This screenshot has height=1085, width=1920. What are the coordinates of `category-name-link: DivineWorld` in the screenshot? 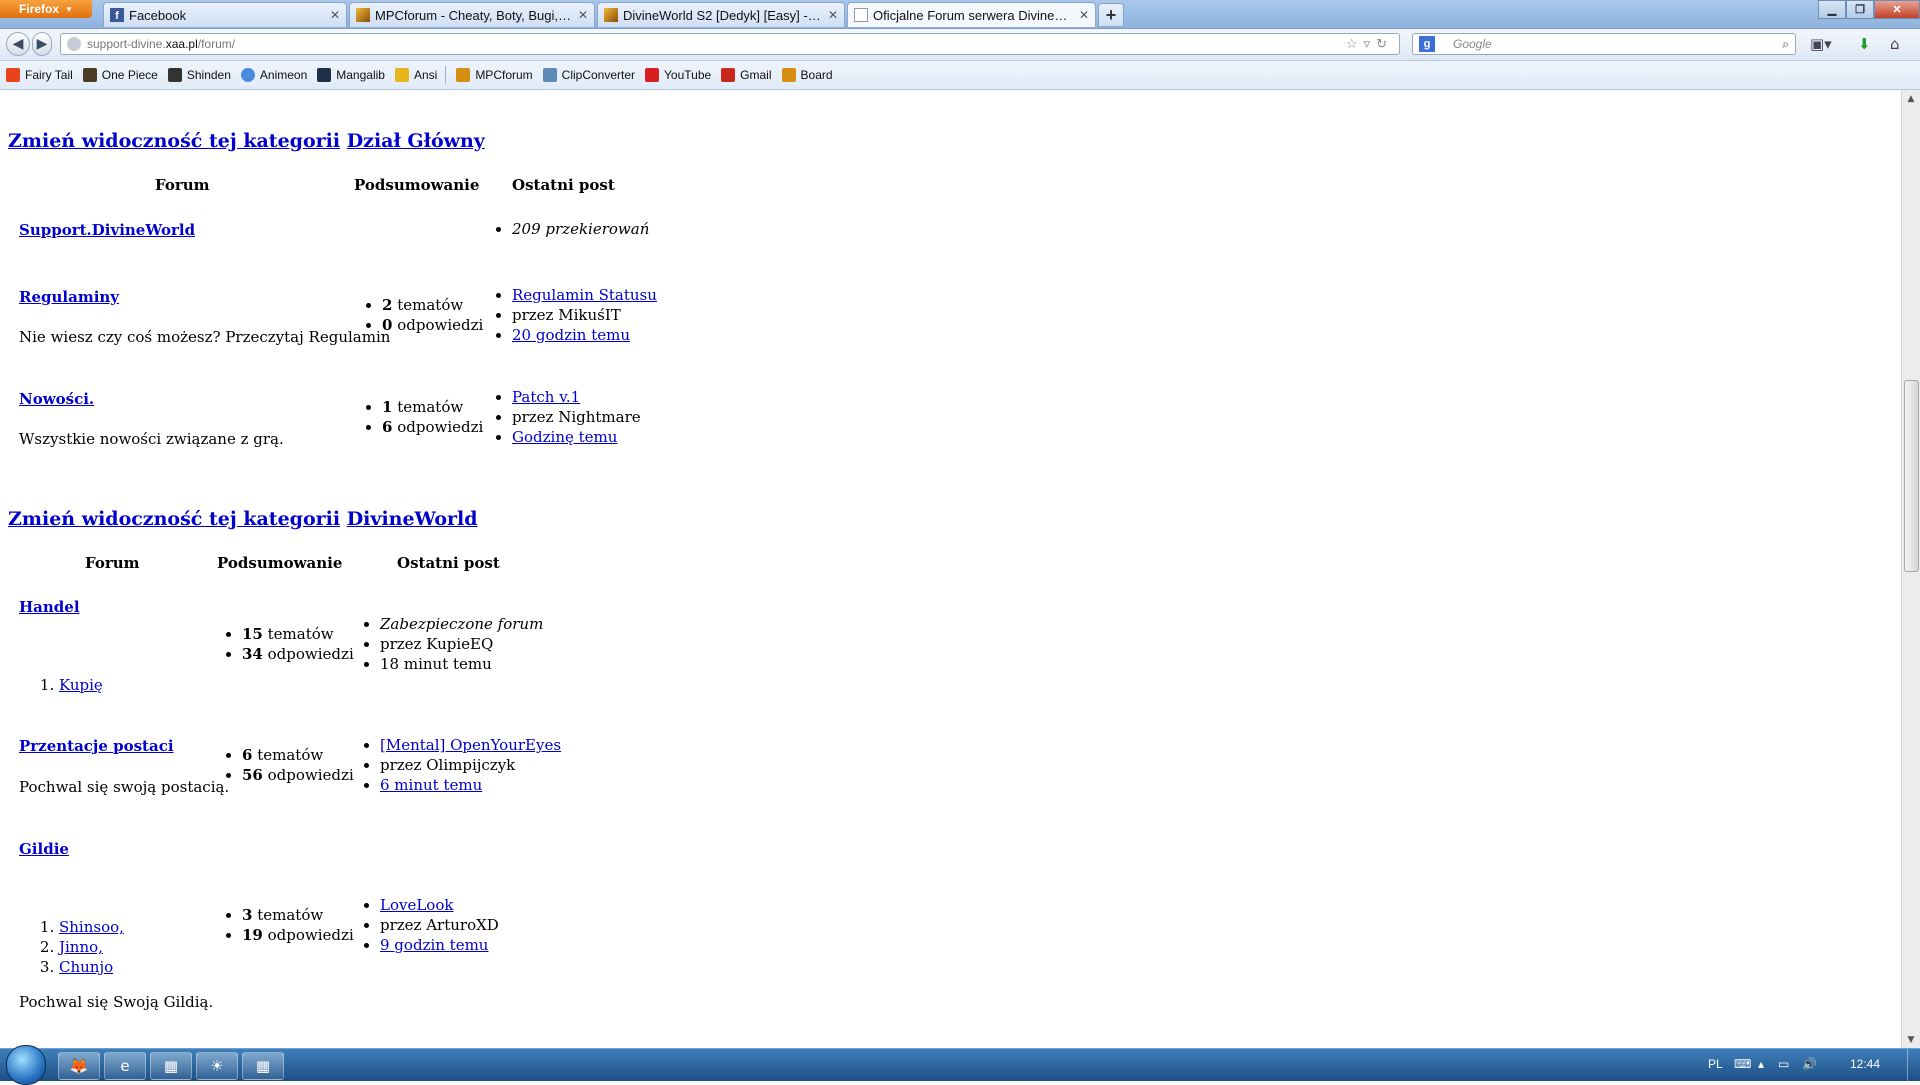 It's located at (412, 519).